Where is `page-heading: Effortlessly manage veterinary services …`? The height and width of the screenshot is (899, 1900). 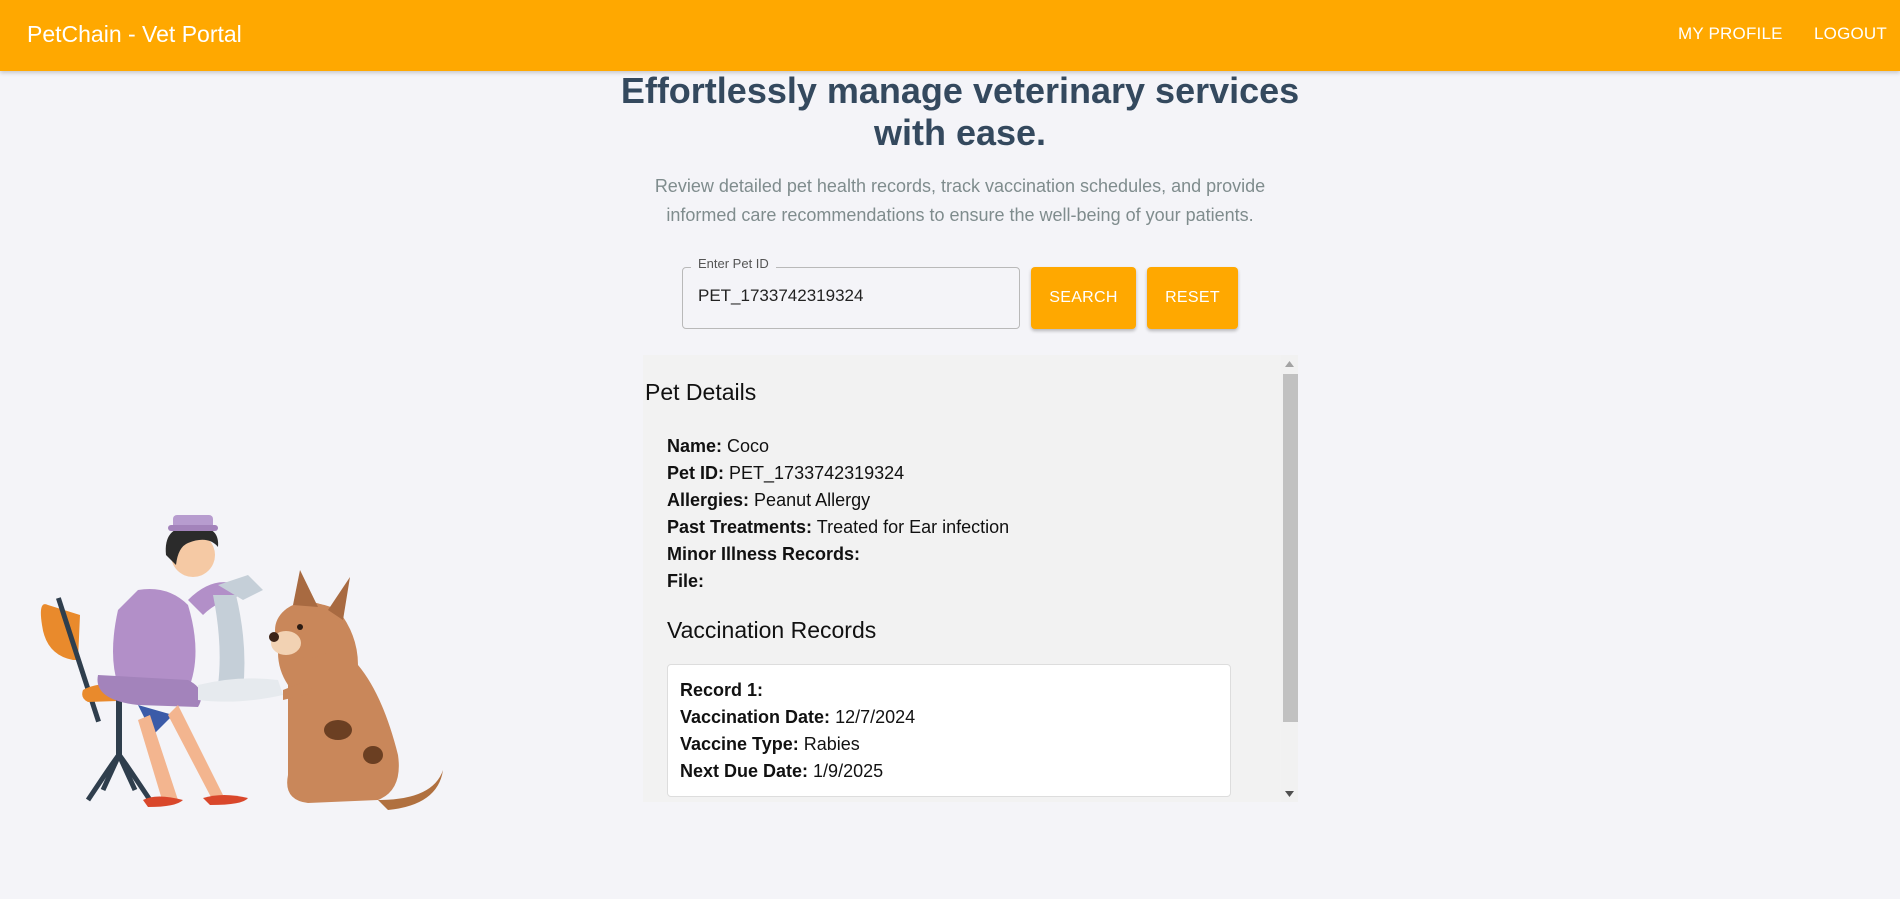
page-heading: Effortlessly manage veterinary services … is located at coordinates (960, 111).